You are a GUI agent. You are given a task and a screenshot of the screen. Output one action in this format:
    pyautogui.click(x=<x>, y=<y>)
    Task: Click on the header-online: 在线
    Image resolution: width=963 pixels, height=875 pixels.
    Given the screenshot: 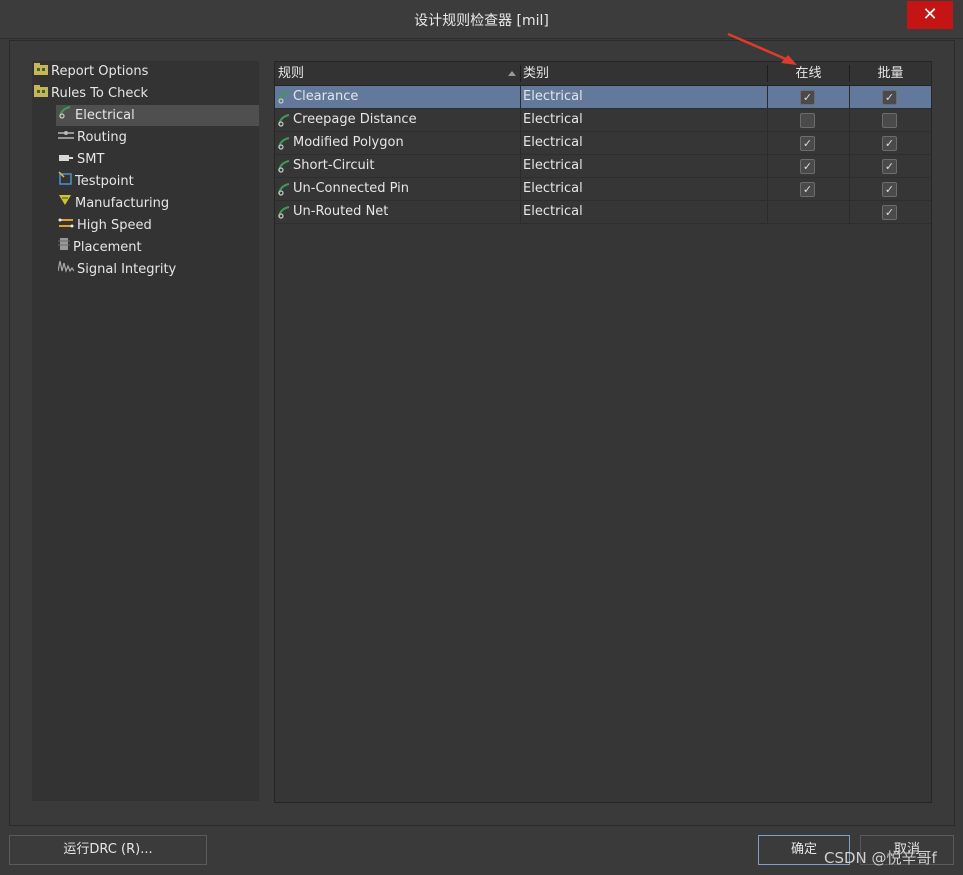 What is the action you would take?
    pyautogui.click(x=808, y=73)
    